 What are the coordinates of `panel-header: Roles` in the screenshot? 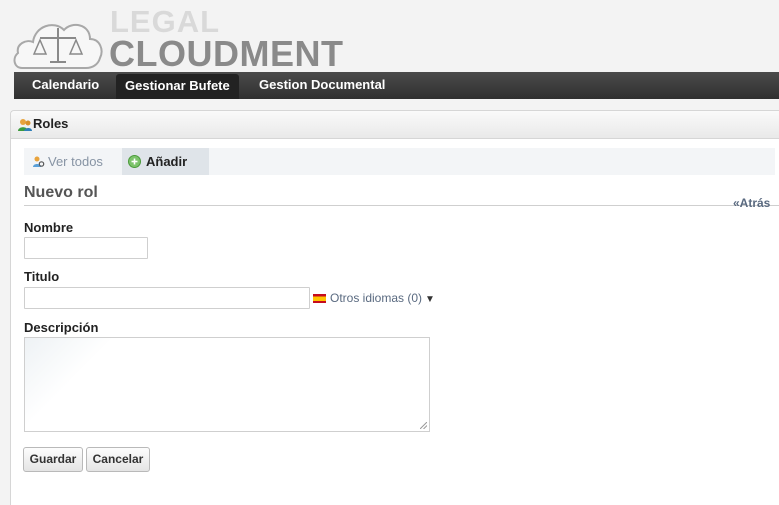 It's located at (395, 125).